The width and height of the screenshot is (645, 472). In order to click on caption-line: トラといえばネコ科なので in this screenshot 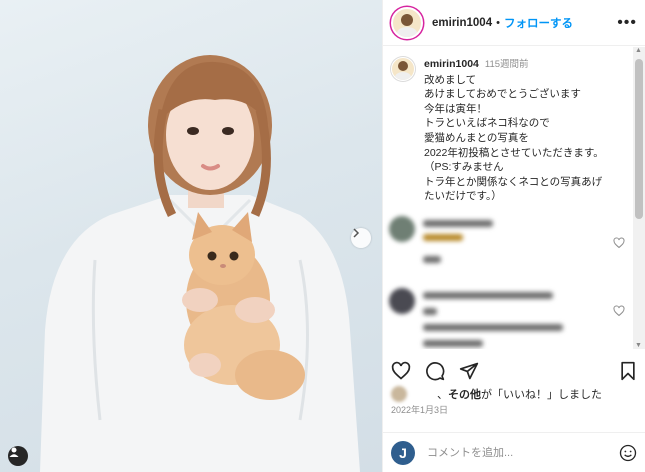, I will do `click(487, 123)`.